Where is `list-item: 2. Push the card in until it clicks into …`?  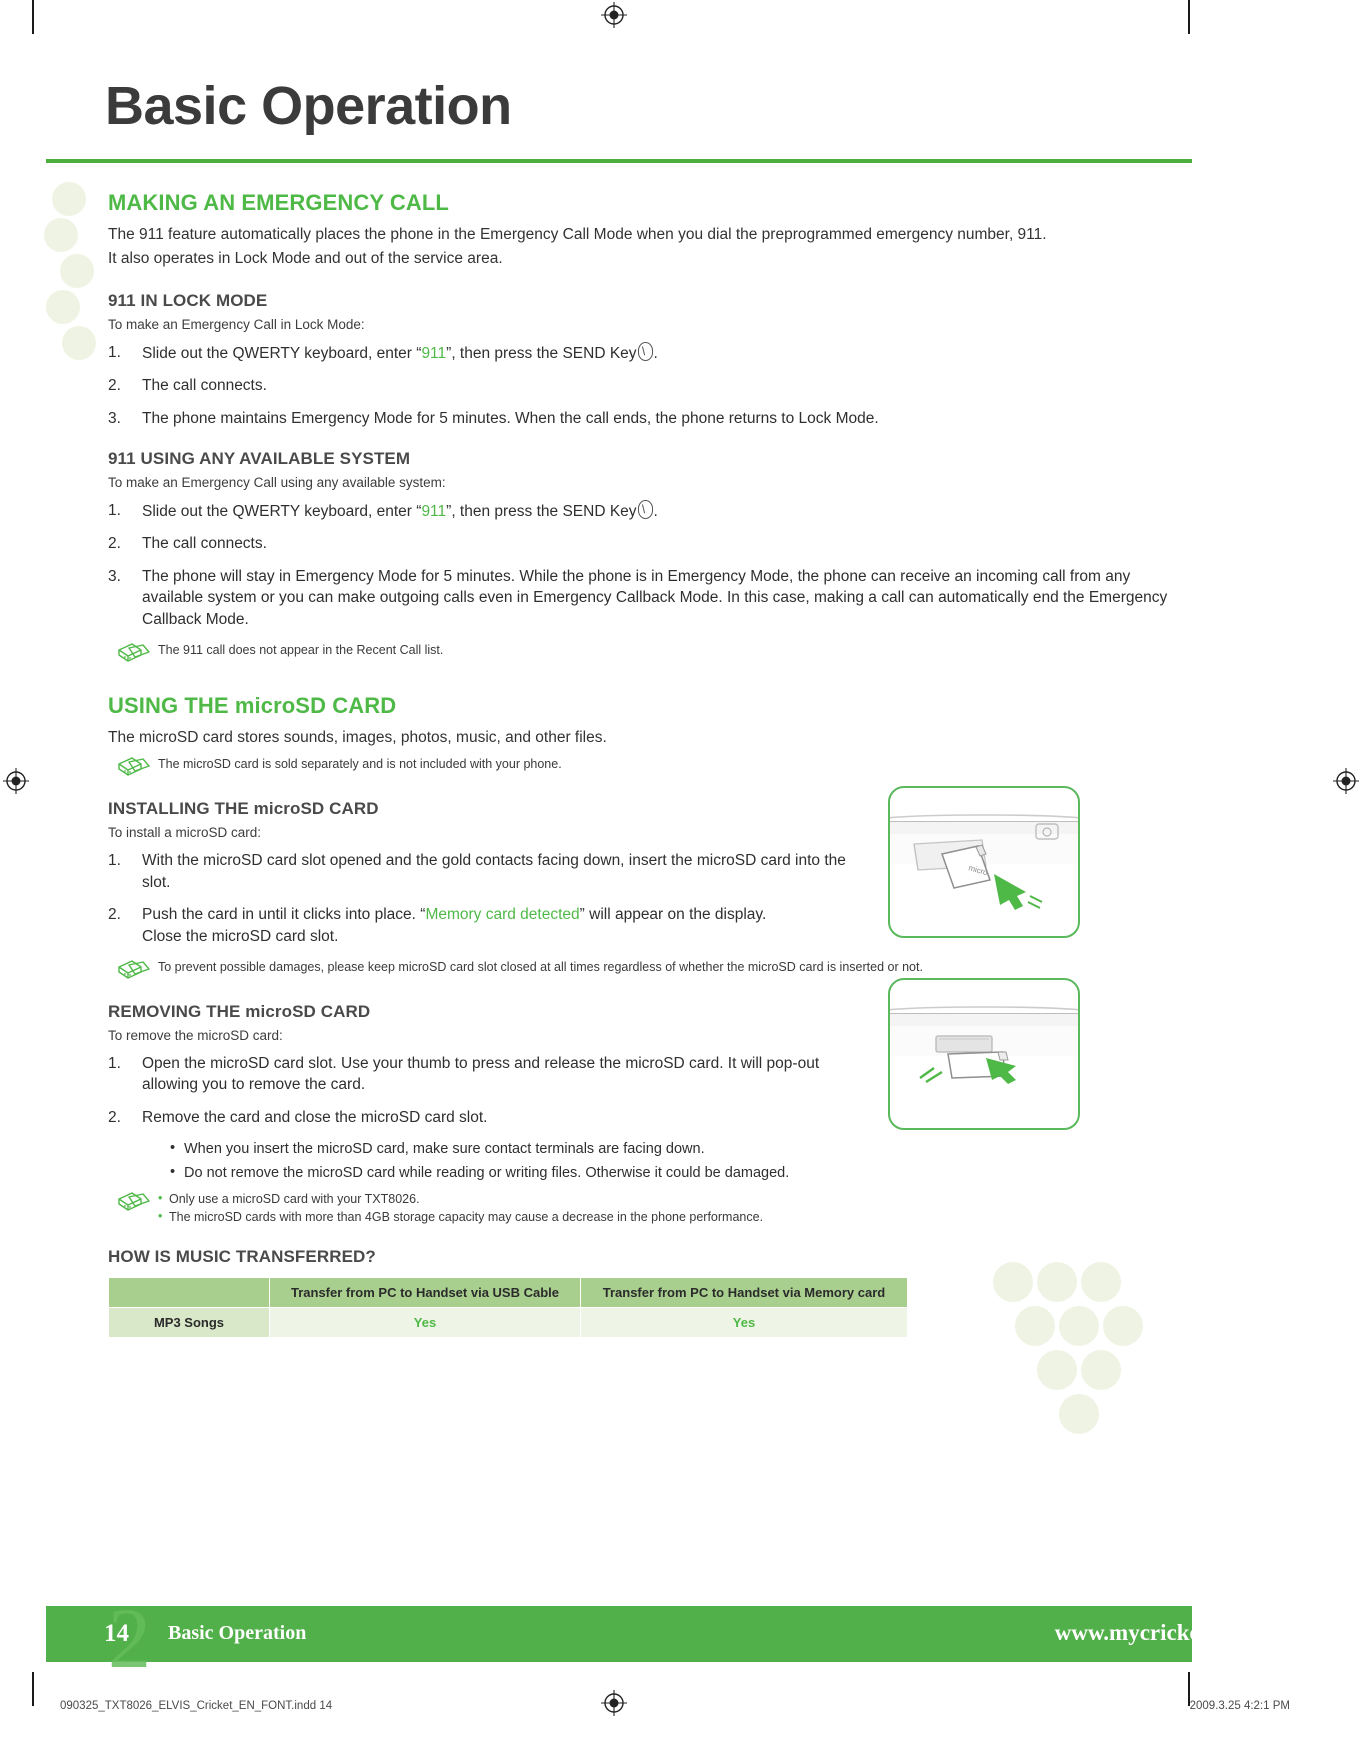
list-item: 2. Push the card in until it clicks into … is located at coordinates (488, 925).